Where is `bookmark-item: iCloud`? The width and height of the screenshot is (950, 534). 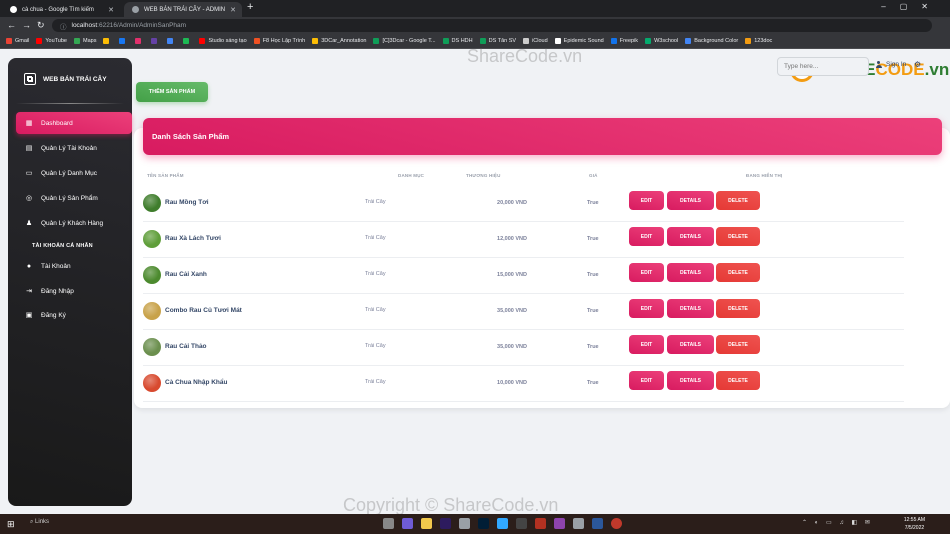
bookmark-item: iCloud is located at coordinates (535, 41).